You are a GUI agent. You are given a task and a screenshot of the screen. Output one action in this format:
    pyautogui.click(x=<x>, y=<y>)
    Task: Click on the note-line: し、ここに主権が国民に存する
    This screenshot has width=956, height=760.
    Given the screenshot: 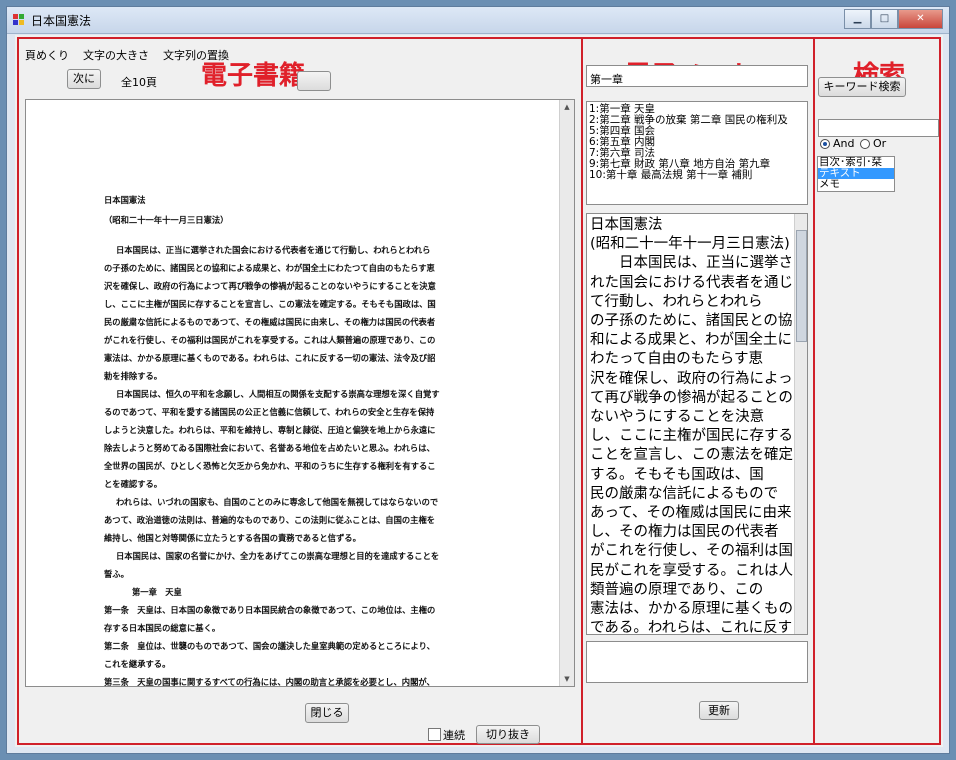 What is the action you would take?
    pyautogui.click(x=691, y=436)
    